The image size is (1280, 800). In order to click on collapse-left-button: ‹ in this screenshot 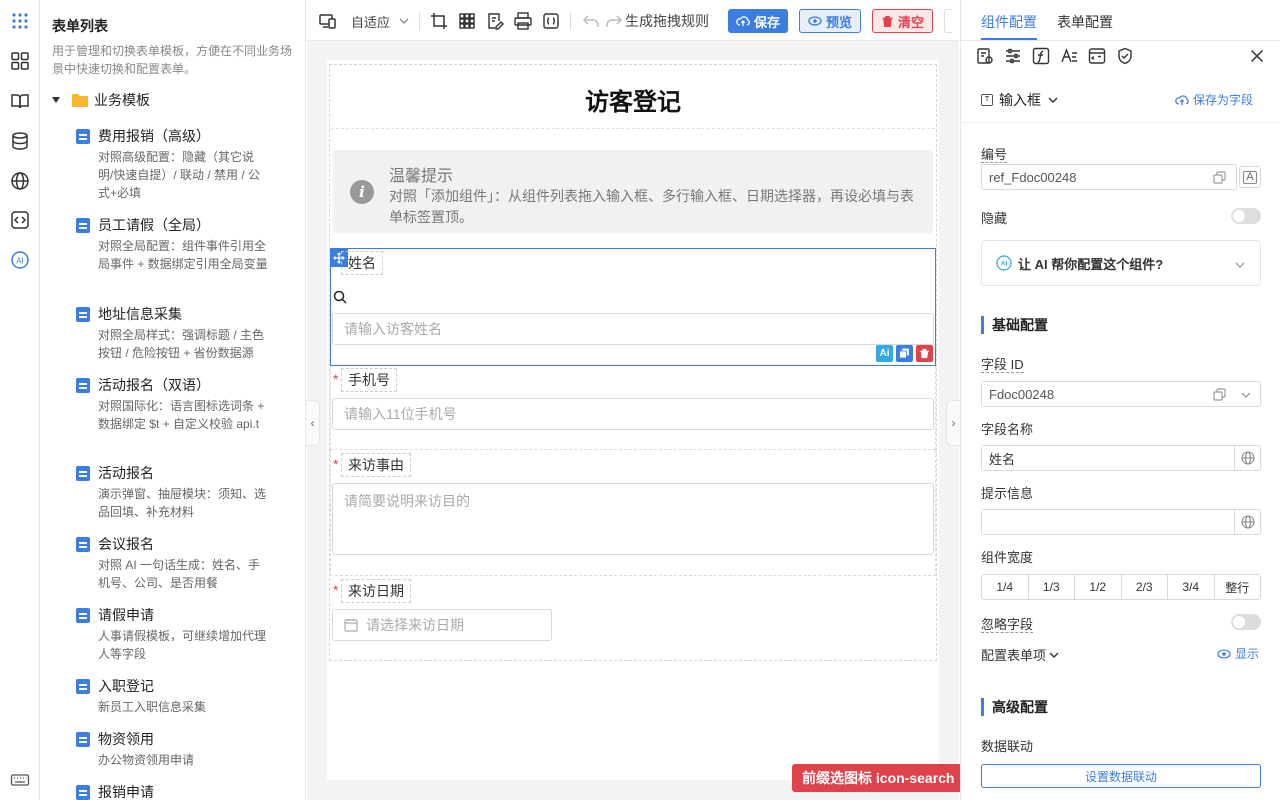, I will do `click(313, 423)`.